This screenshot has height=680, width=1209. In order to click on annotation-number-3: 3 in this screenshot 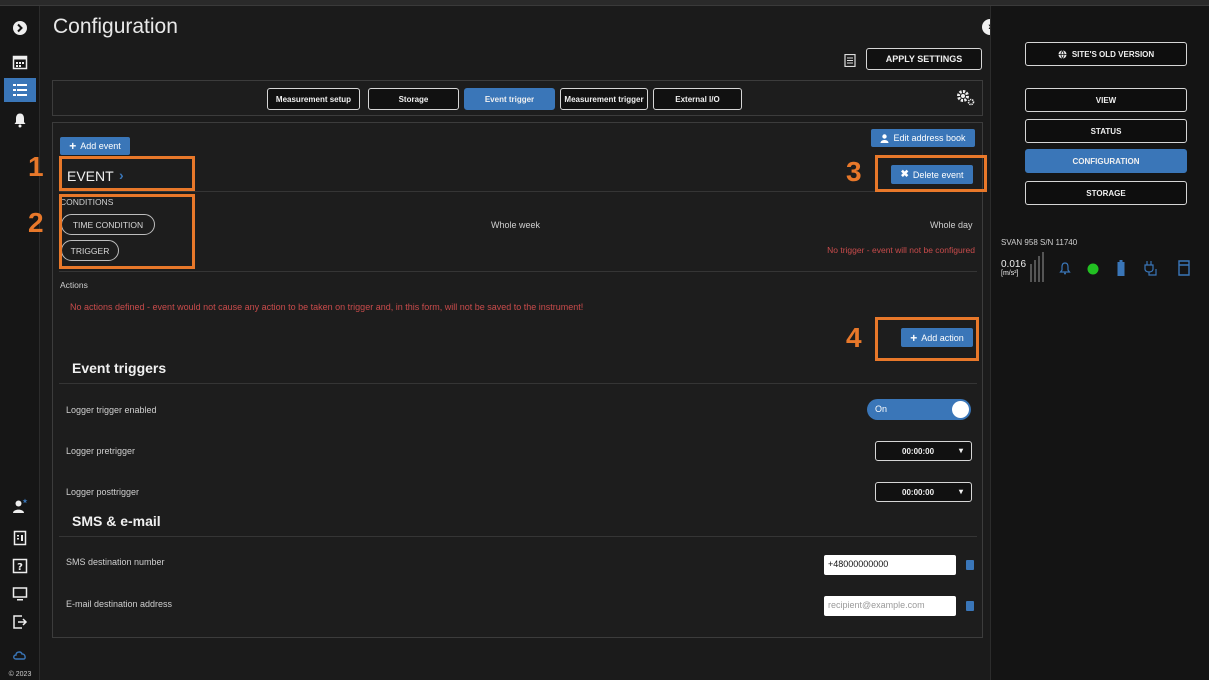, I will do `click(854, 171)`.